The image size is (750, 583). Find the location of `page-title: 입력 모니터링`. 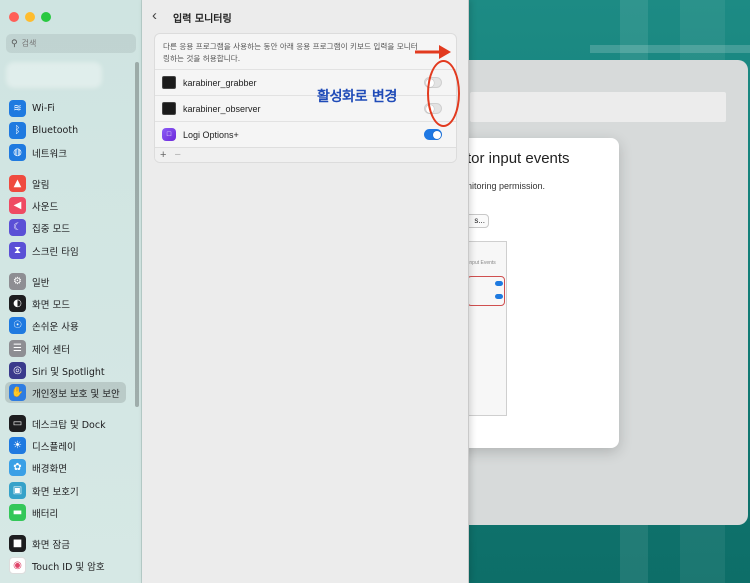

page-title: 입력 모니터링 is located at coordinates (202, 19).